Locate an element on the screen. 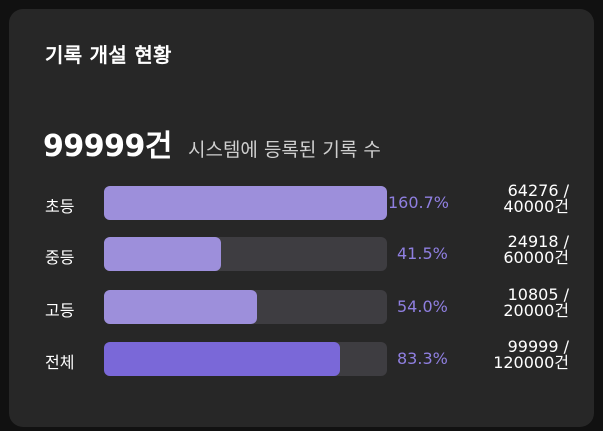  progress-percent: 83.3% is located at coordinates (422, 358).